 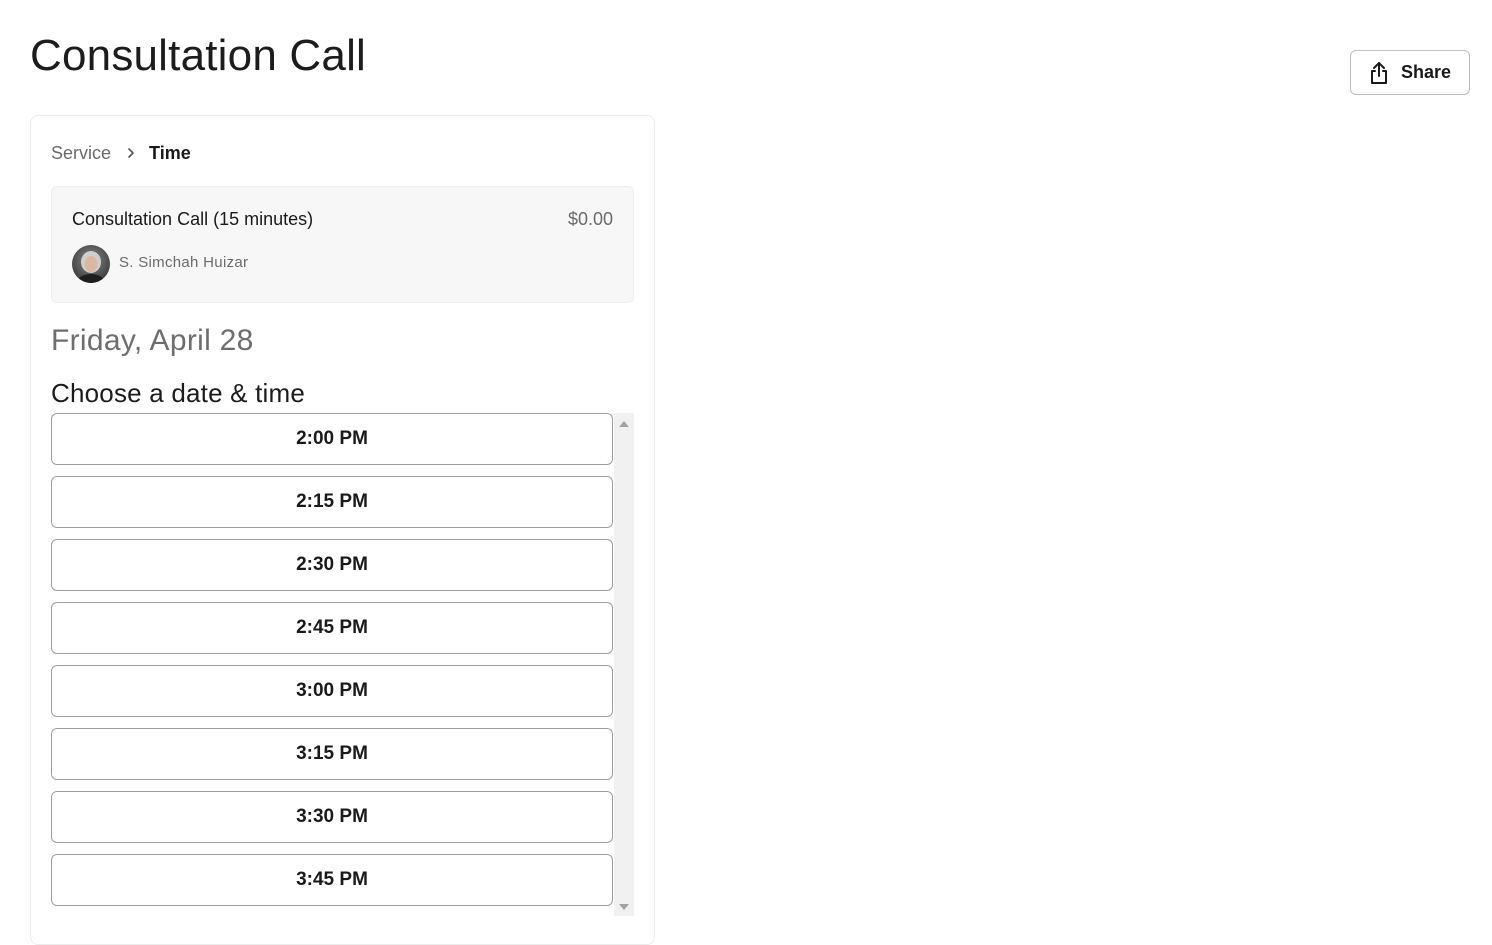 What do you see at coordinates (624, 907) in the screenshot?
I see `scroll-down-arrow-icon` at bounding box center [624, 907].